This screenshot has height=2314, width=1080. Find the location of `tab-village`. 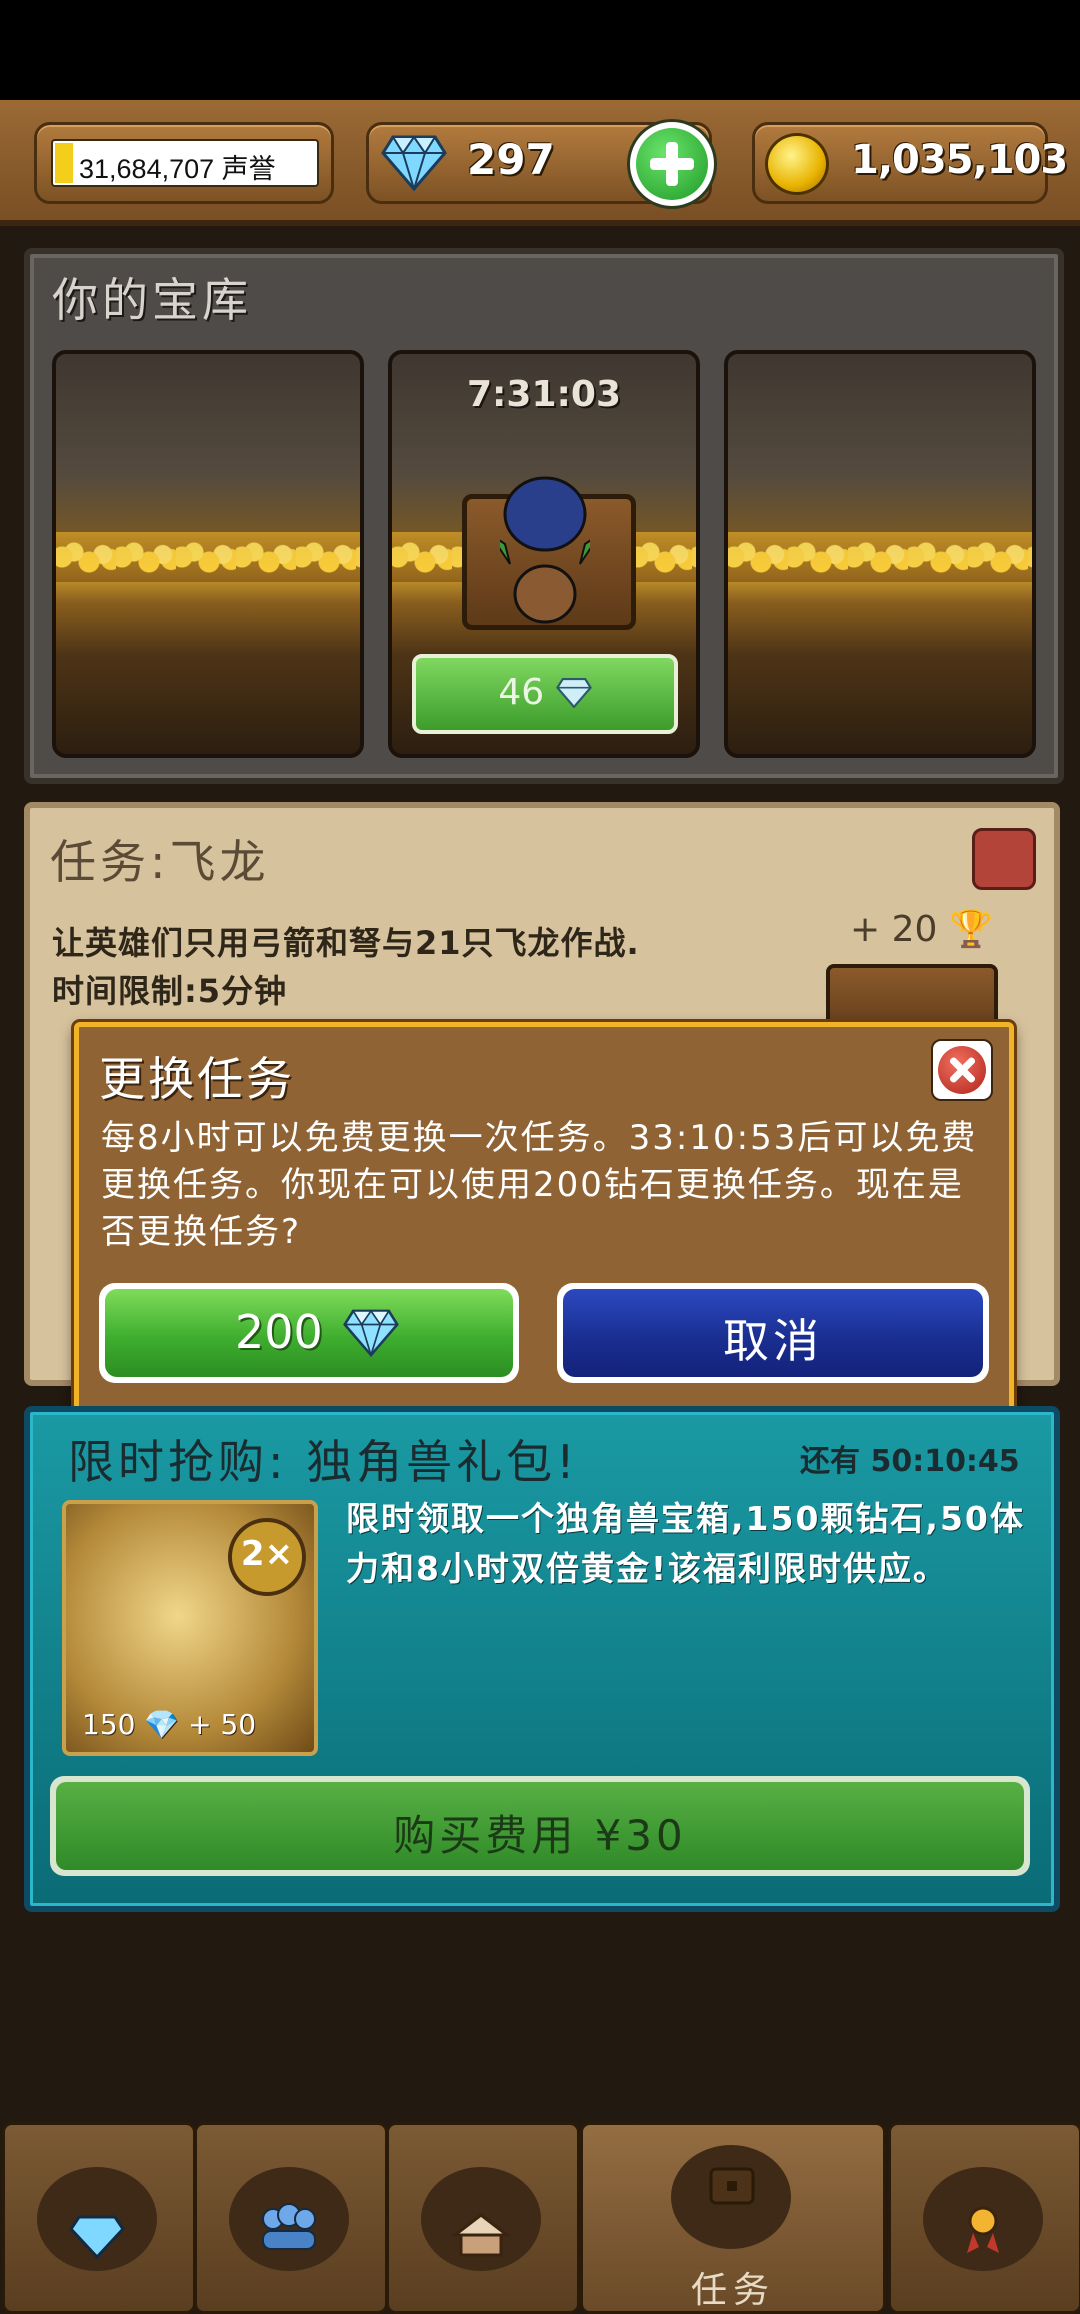

tab-village is located at coordinates (483, 2218).